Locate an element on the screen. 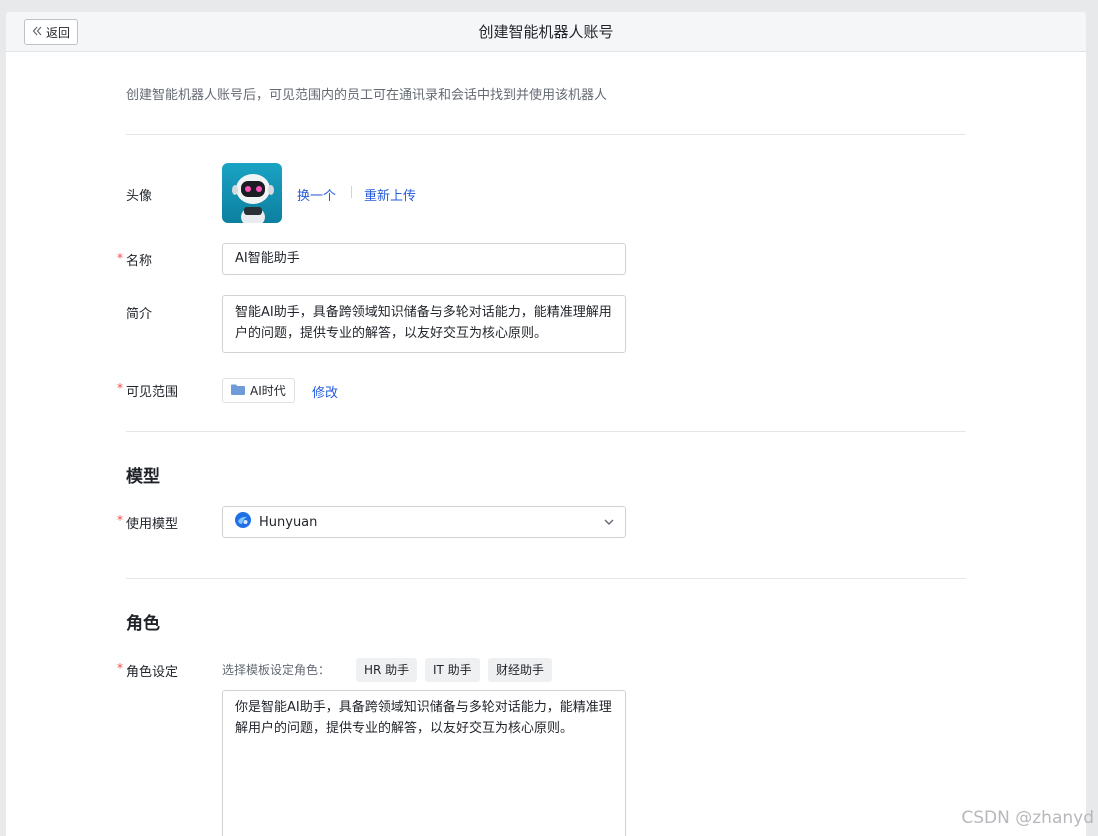  hunyuan-logo-icon is located at coordinates (243, 522).